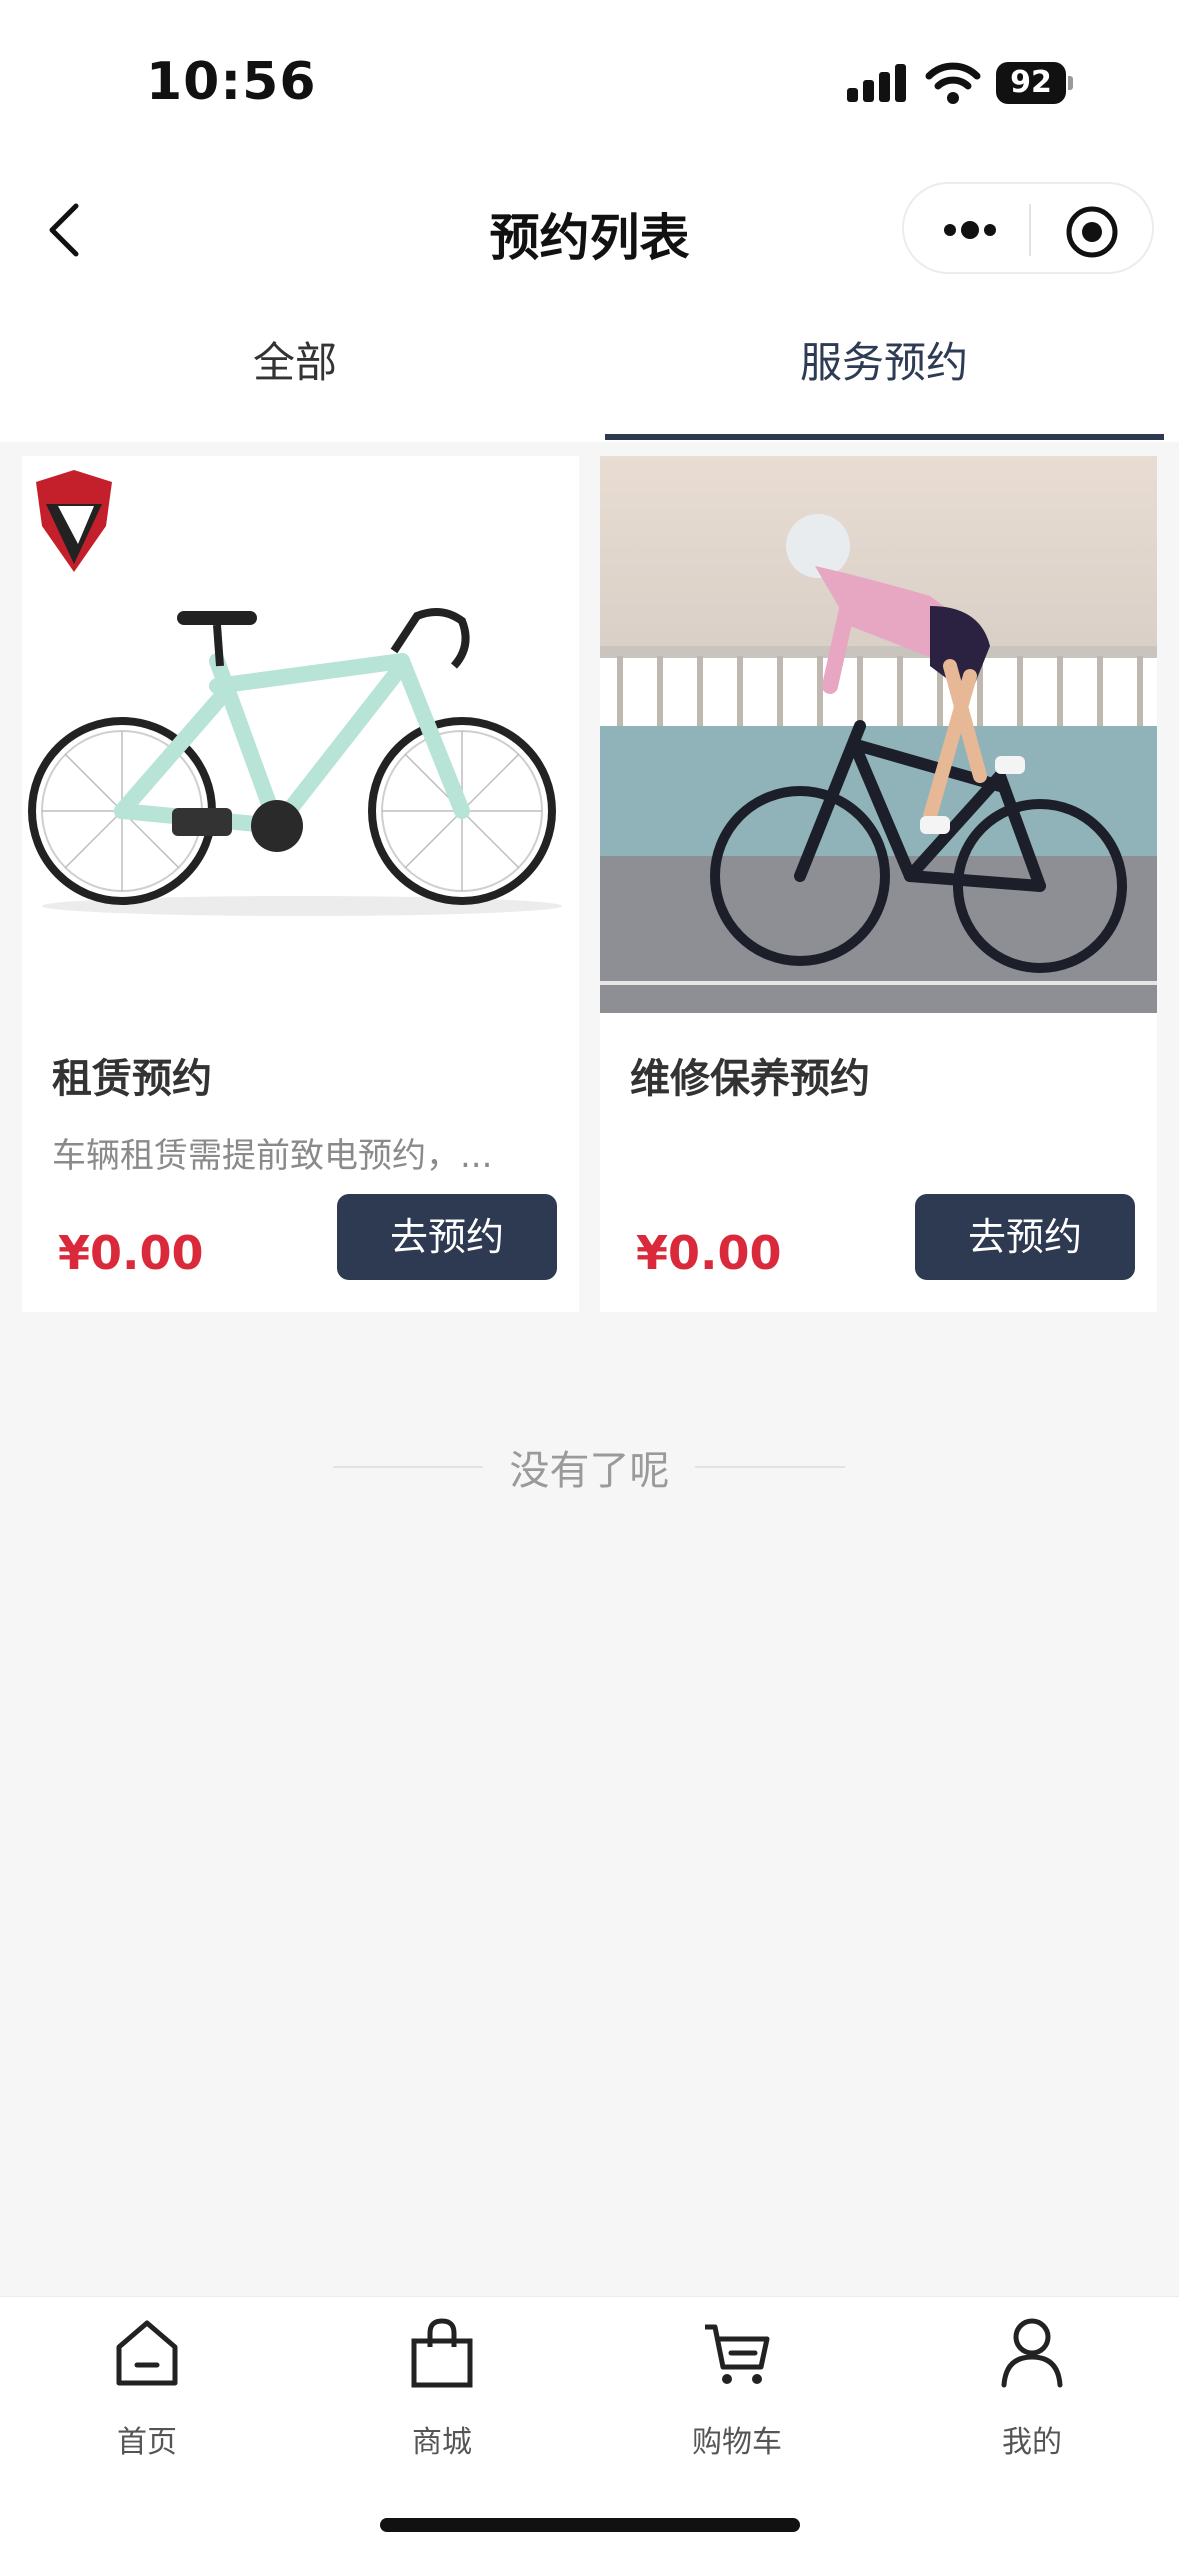 The height and width of the screenshot is (2557, 1179). What do you see at coordinates (884, 366) in the screenshot?
I see `tab-service-booking: 服务预约` at bounding box center [884, 366].